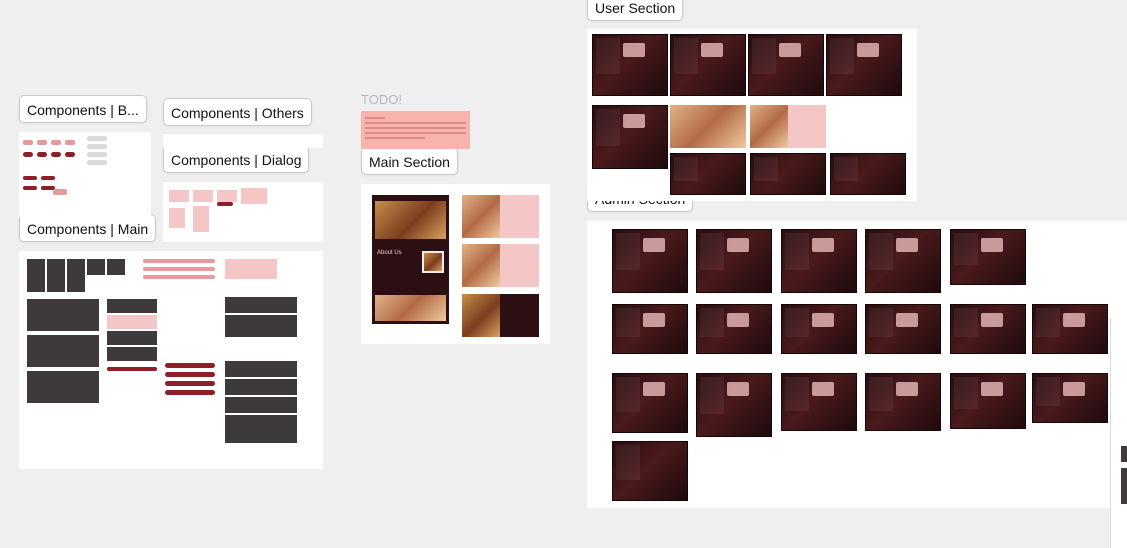 The width and height of the screenshot is (1127, 548). What do you see at coordinates (88, 228) in the screenshot?
I see `frame-label-components-main: Components | Main` at bounding box center [88, 228].